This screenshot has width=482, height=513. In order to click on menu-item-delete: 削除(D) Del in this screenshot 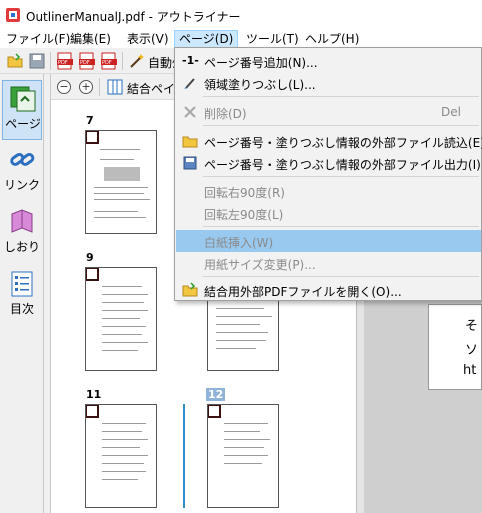, I will do `click(328, 112)`.